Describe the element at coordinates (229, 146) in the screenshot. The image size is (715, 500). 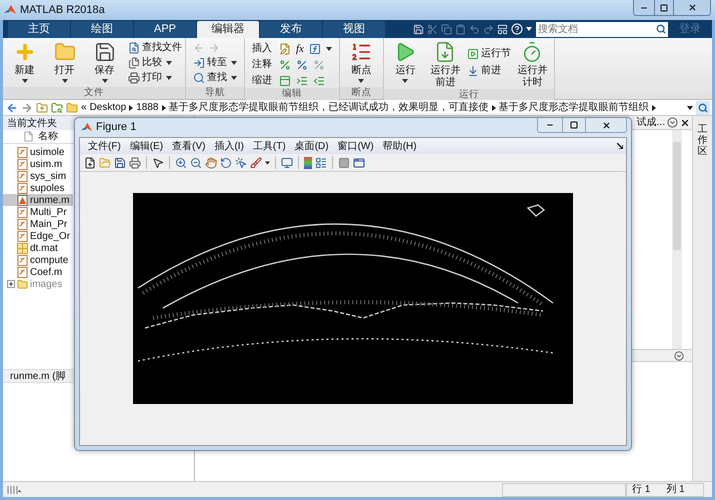
I see `menu-item: 插入(I)` at that location.